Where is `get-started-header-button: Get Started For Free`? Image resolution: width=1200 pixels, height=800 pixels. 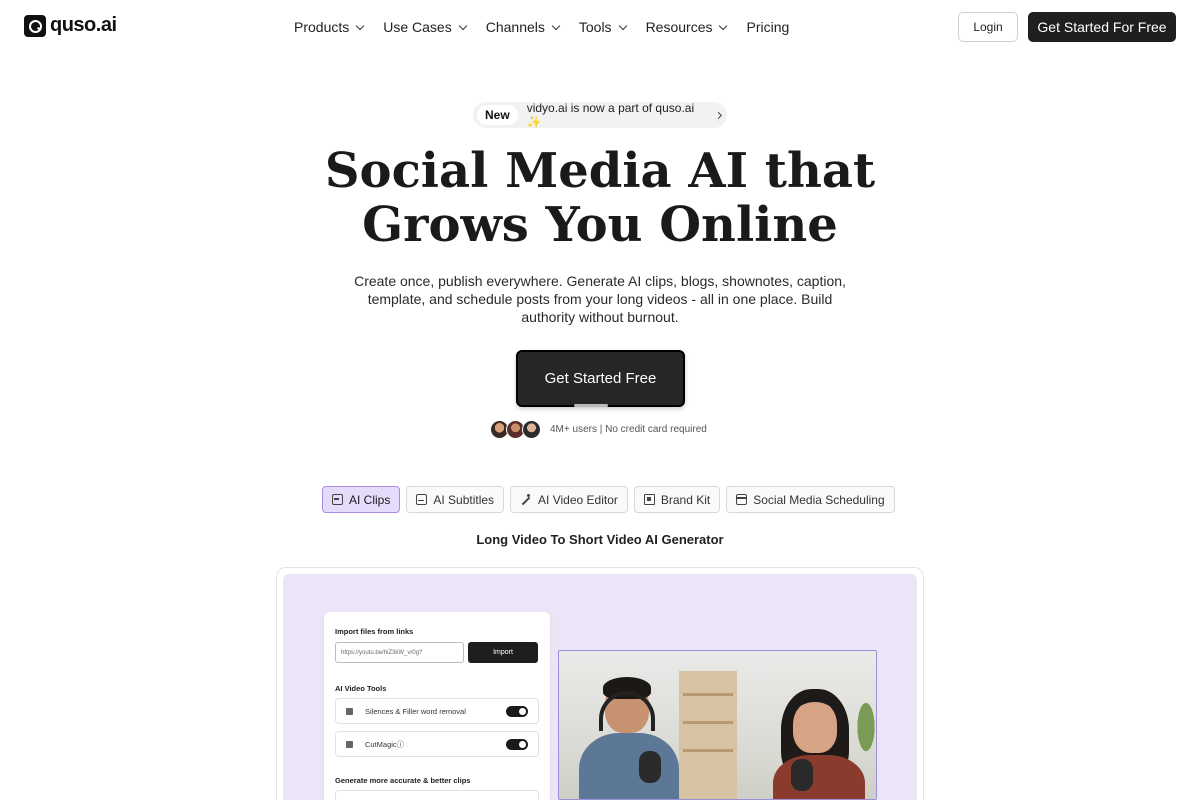 get-started-header-button: Get Started For Free is located at coordinates (1102, 27).